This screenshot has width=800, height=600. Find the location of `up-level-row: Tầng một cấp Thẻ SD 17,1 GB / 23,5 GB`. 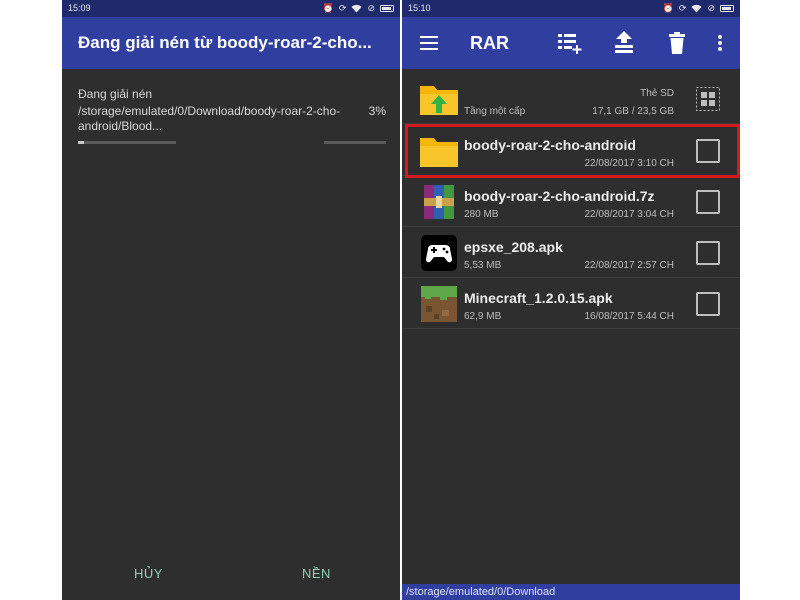

up-level-row: Tầng một cấp Thẻ SD 17,1 GB / 23,5 GB is located at coordinates (571, 99).